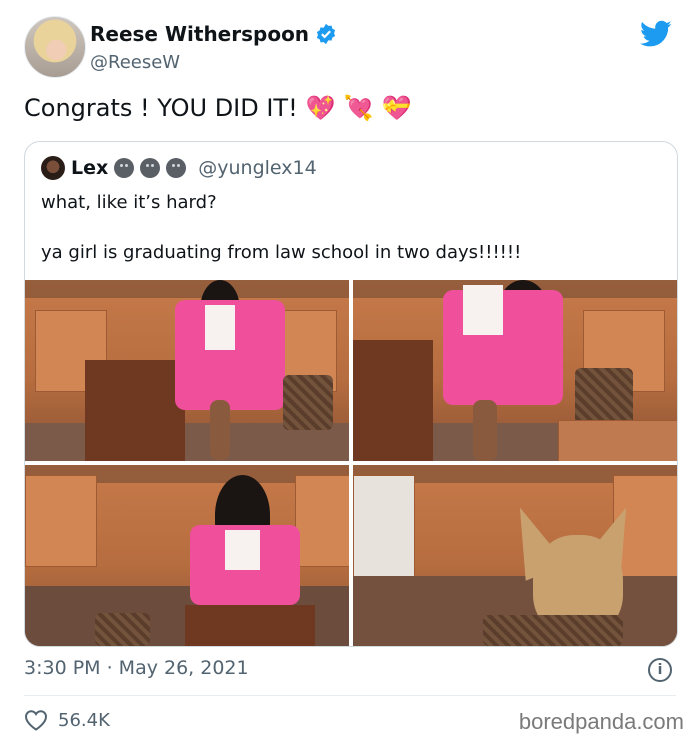  I want to click on quoted-handle: @yunglex14, so click(257, 168).